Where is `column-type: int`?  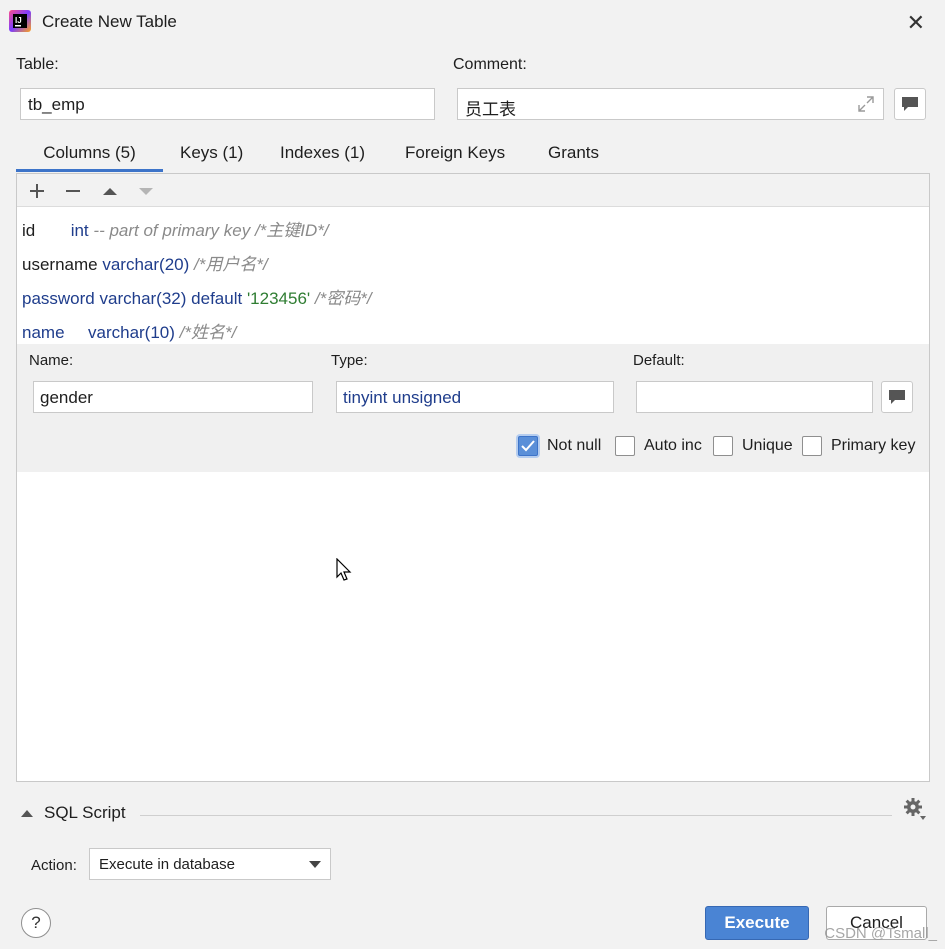
column-type: int is located at coordinates (79, 230).